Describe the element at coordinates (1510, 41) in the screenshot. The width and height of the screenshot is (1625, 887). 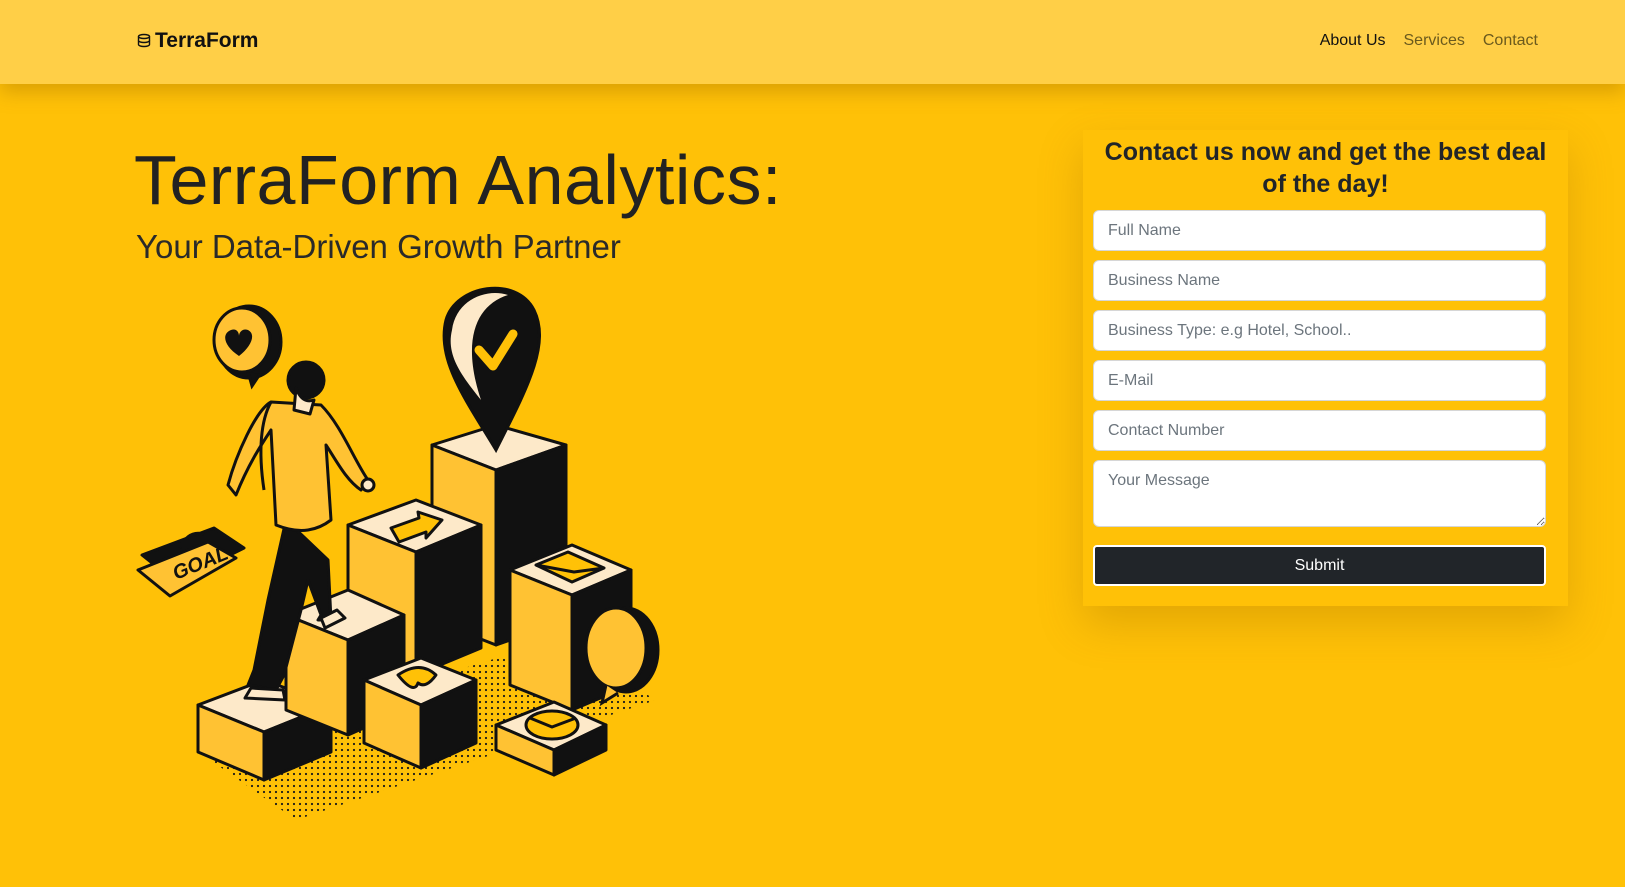
I see `nav-contact: Contact` at that location.